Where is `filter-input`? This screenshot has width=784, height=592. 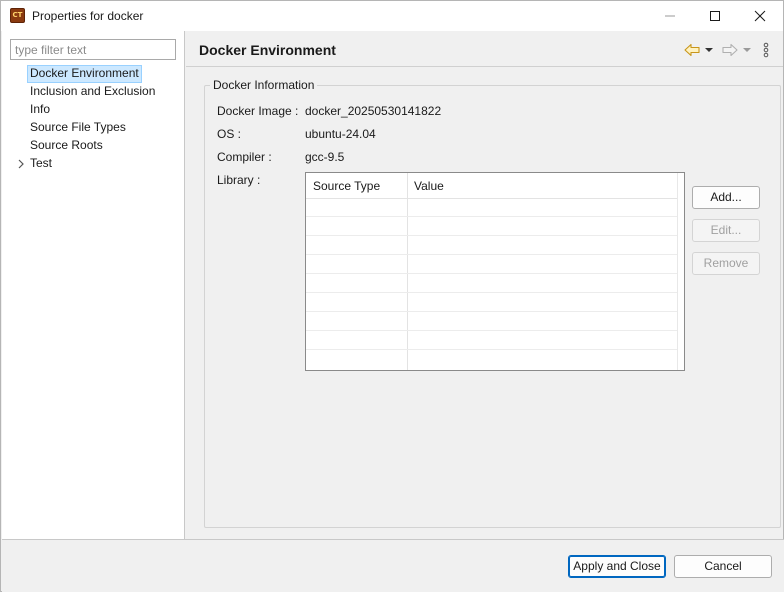 filter-input is located at coordinates (93, 49).